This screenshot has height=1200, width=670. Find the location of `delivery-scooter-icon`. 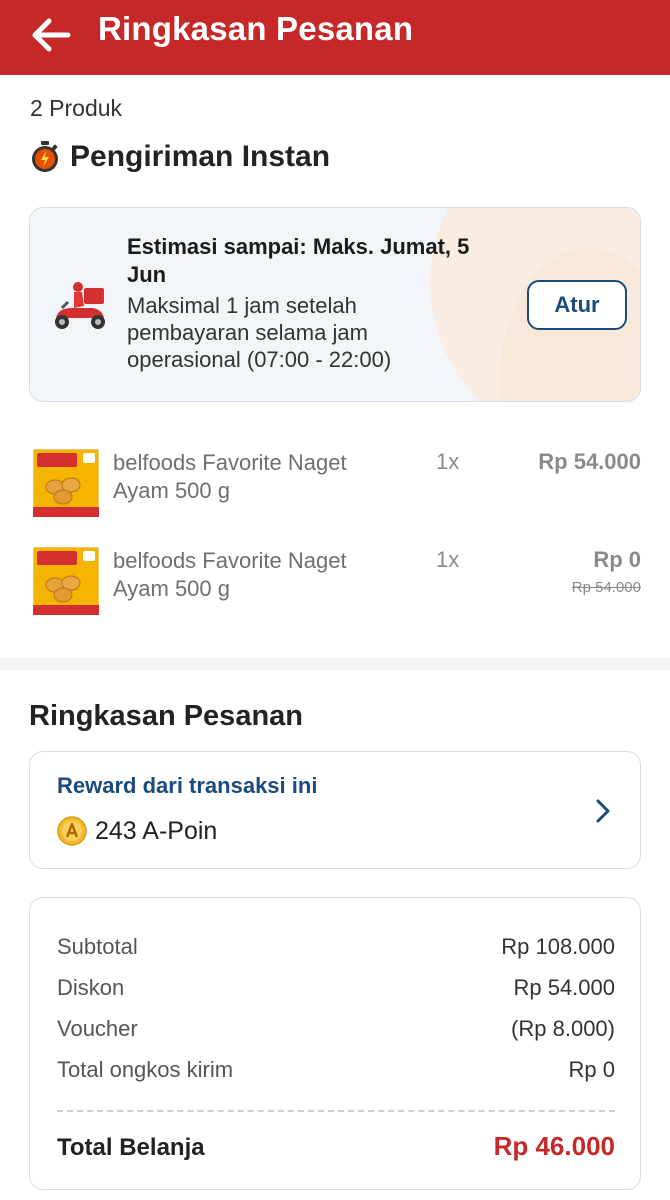

delivery-scooter-icon is located at coordinates (80, 305).